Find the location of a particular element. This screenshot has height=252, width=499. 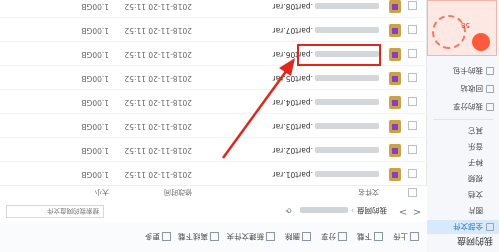

arrow-head is located at coordinates (287, 67).